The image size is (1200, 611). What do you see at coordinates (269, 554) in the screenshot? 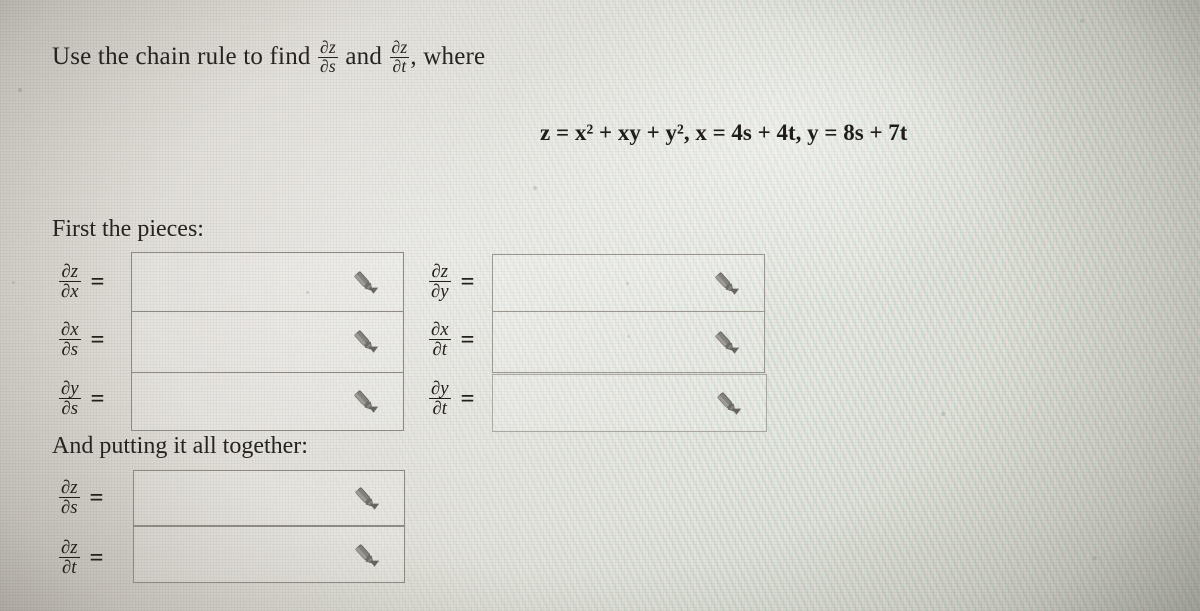
I see `answer-input-total-dz-dt` at bounding box center [269, 554].